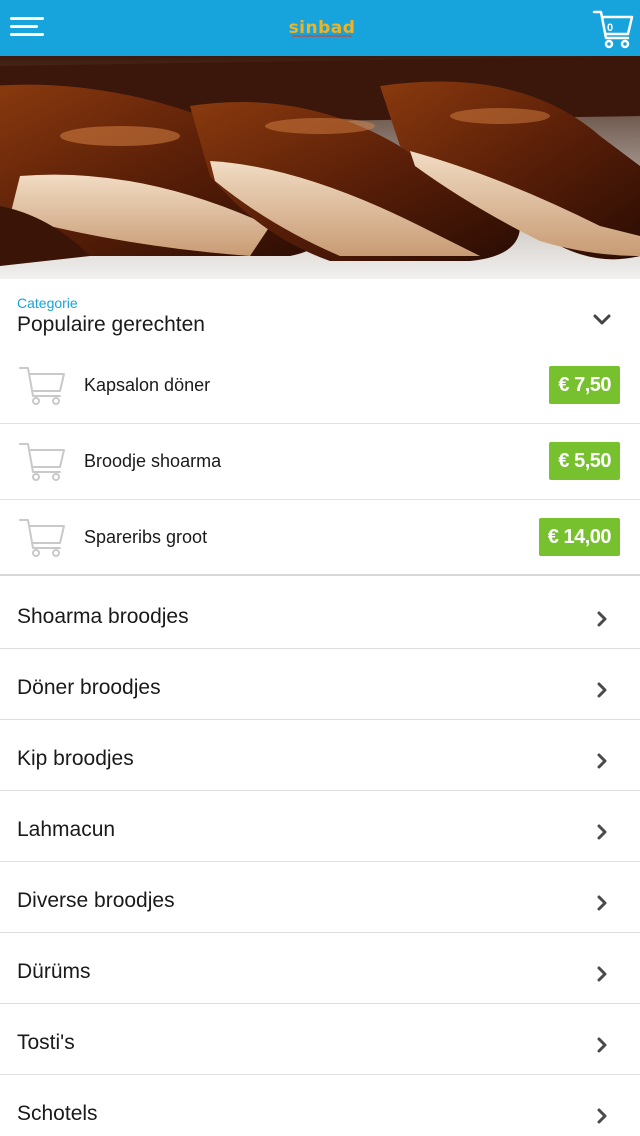 This screenshot has width=640, height=1136. I want to click on category-name: Shoarma broodjes, so click(103, 616).